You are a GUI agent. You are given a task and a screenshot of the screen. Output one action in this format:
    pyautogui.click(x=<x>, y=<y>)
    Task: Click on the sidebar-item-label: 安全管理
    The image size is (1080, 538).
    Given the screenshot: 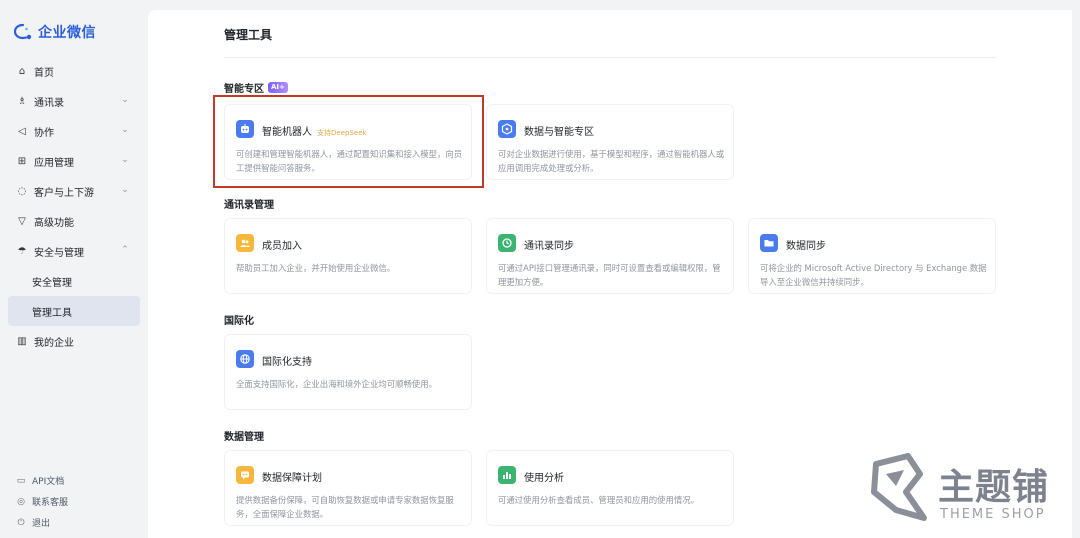 What is the action you would take?
    pyautogui.click(x=52, y=283)
    